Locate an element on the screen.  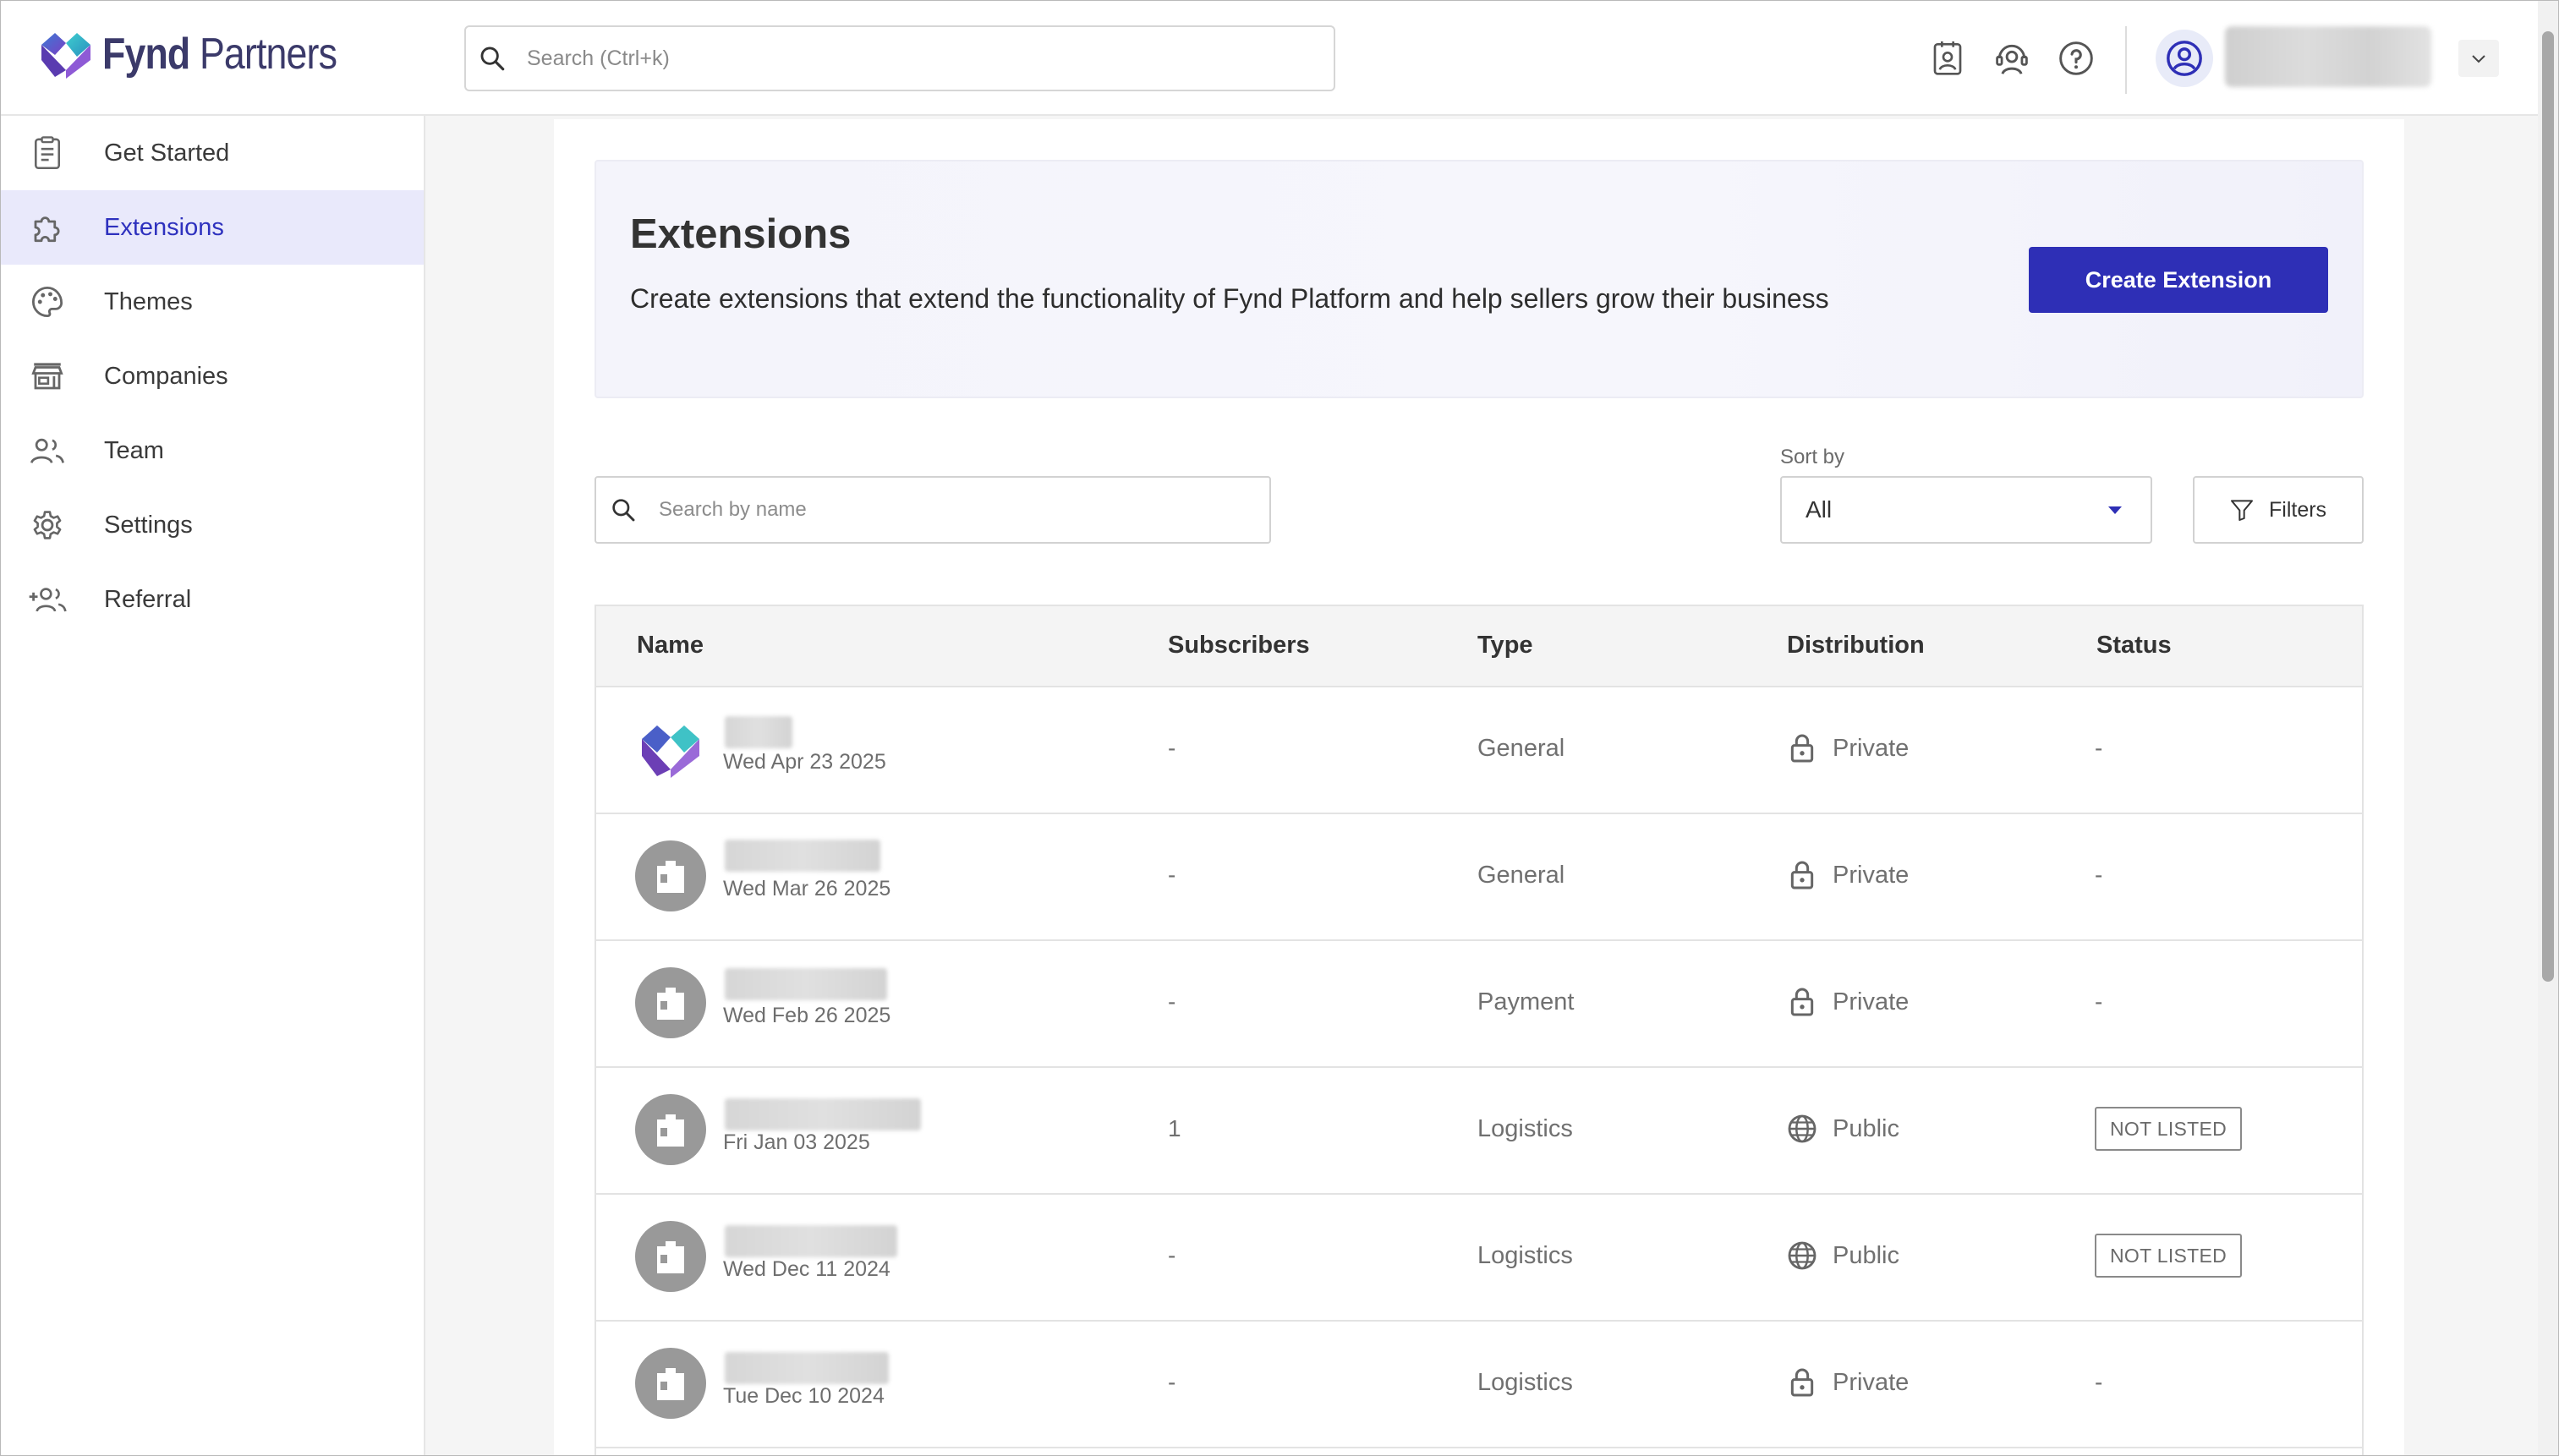
people-icon is located at coordinates (47, 451).